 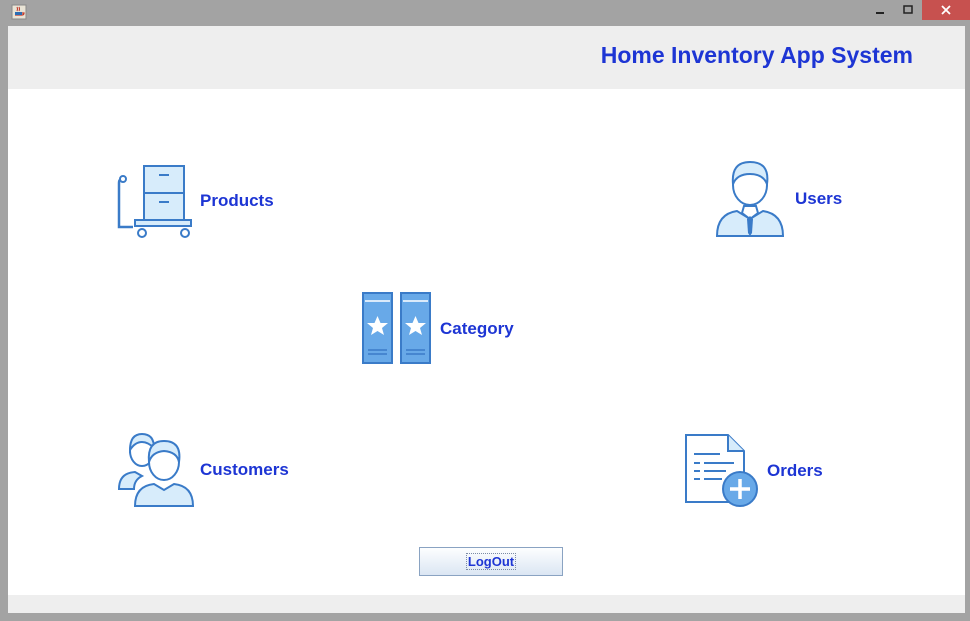 I want to click on users-tile: Users, so click(x=778, y=199).